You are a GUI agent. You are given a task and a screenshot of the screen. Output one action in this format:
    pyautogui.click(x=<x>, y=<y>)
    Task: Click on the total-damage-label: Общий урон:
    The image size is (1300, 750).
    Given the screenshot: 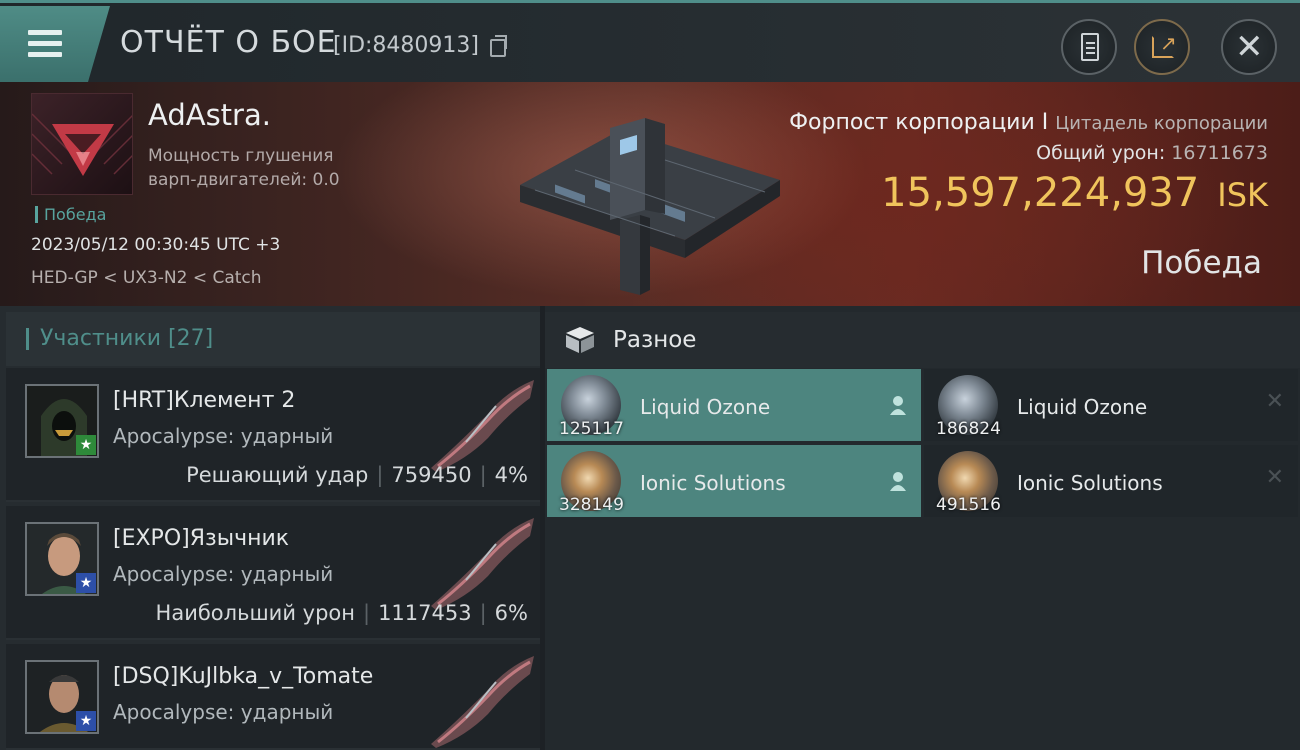 What is the action you would take?
    pyautogui.click(x=1101, y=153)
    